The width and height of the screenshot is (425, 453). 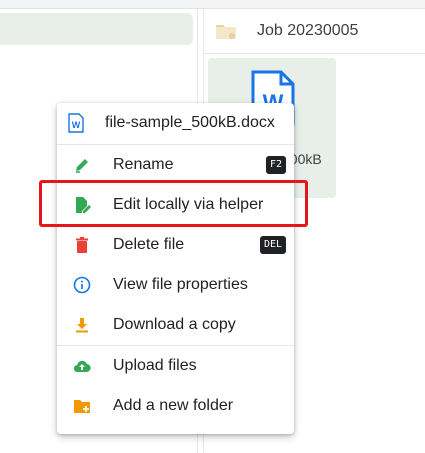 I want to click on download-icon, so click(x=82, y=325).